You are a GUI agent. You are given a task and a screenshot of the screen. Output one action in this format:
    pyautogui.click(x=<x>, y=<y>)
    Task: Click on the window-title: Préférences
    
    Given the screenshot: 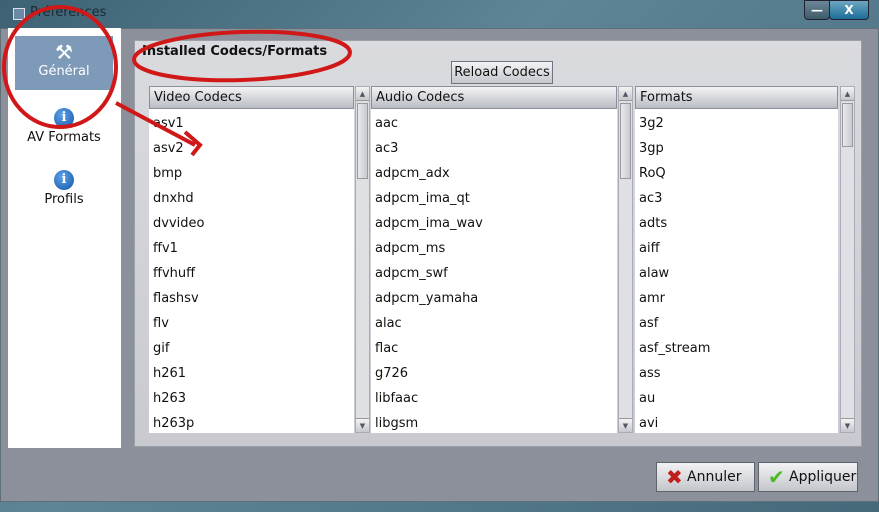 What is the action you would take?
    pyautogui.click(x=68, y=12)
    